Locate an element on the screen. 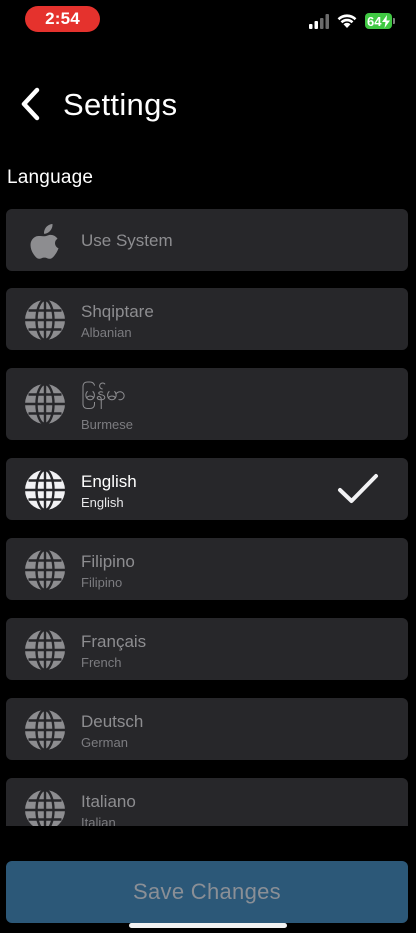 The image size is (416, 933). save-changes-button: Save Changes is located at coordinates (207, 892).